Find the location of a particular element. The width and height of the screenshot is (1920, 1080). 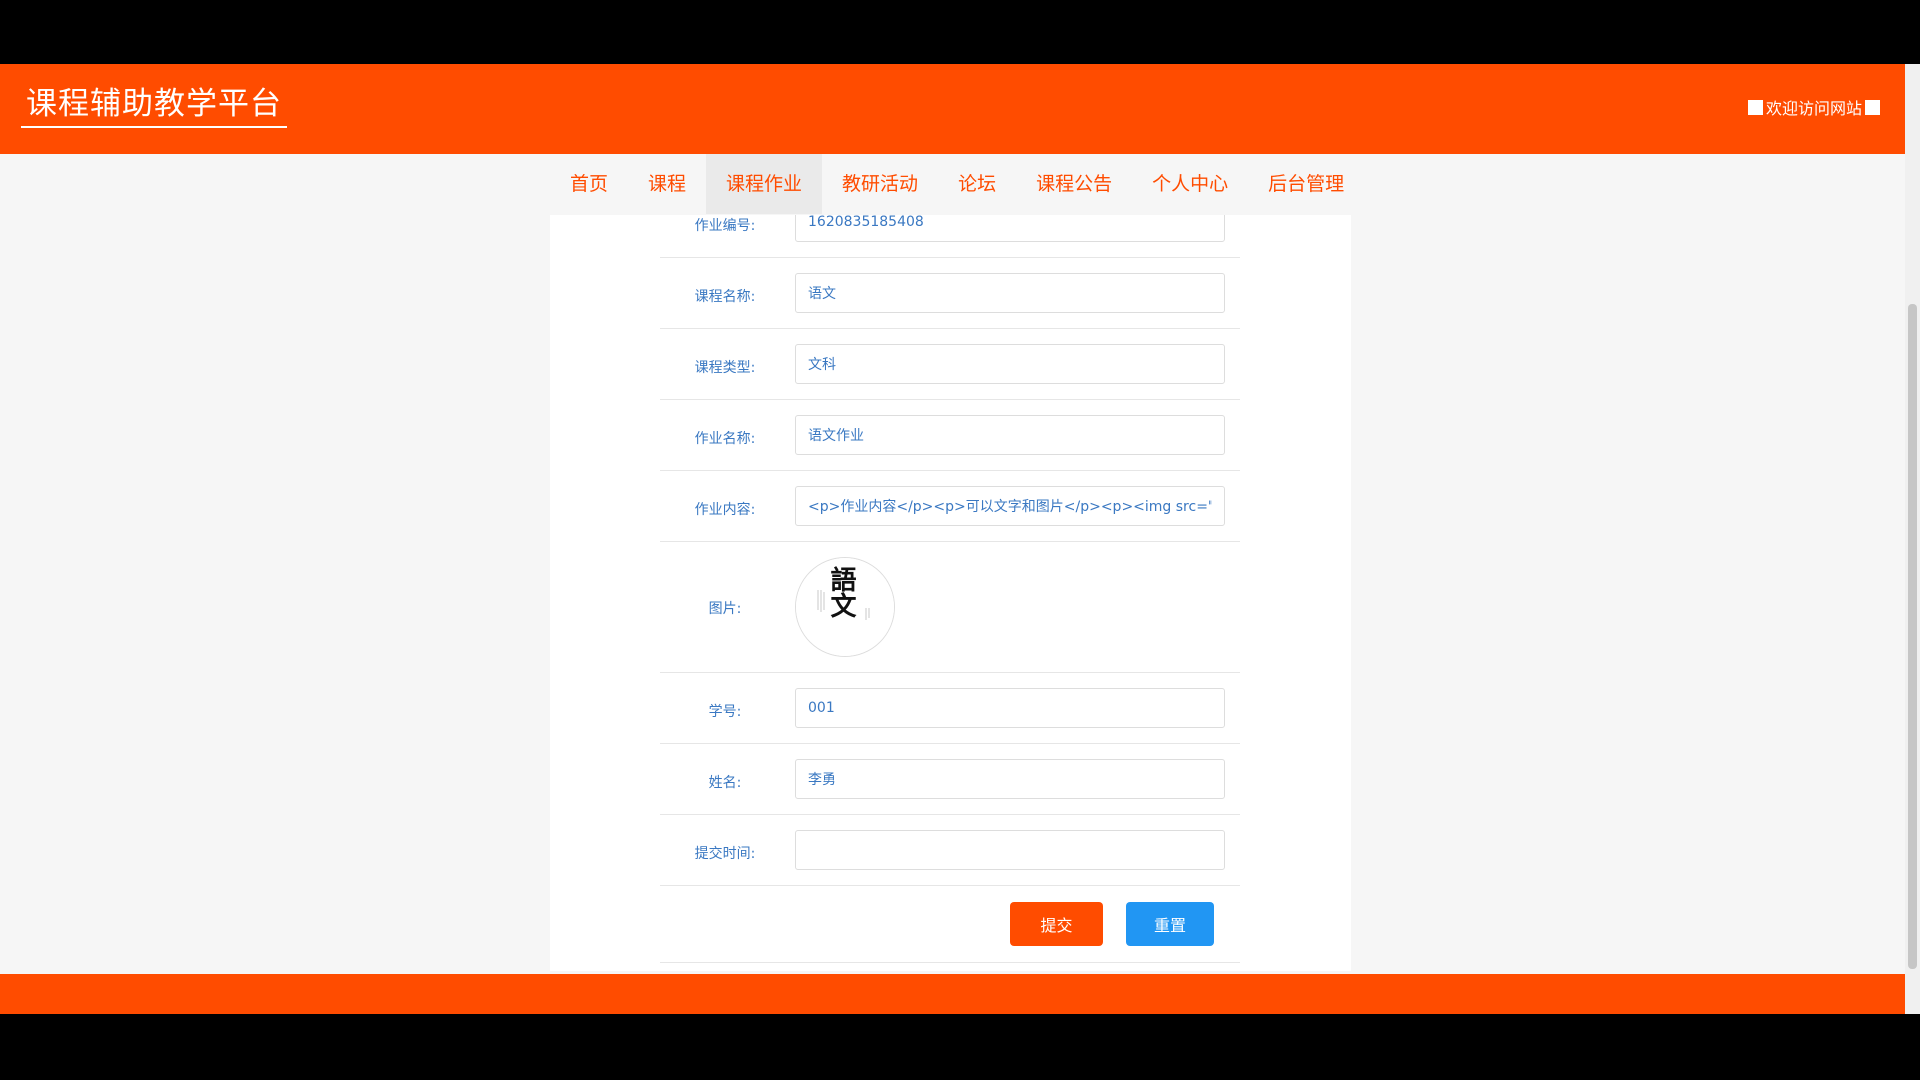

form-row-course-type: 课程类型: is located at coordinates (950, 364).